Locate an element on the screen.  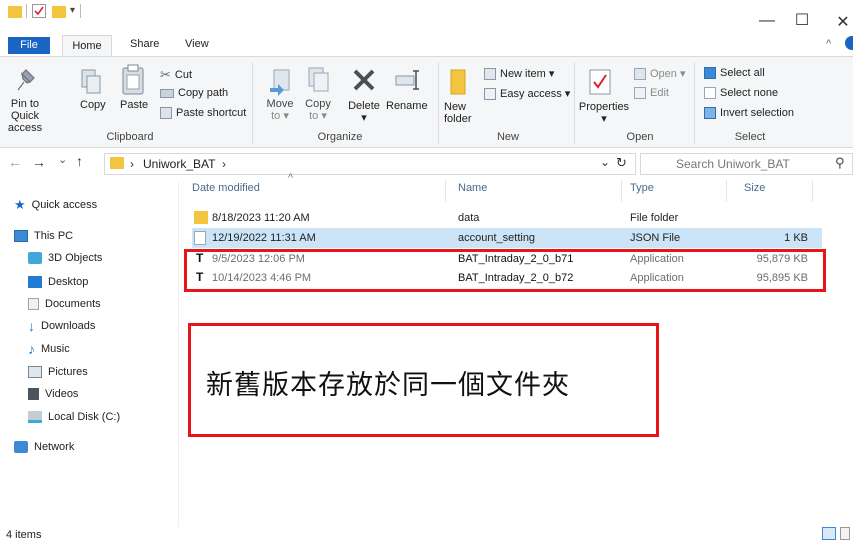
move-to-icon is located at coordinates (280, 82).